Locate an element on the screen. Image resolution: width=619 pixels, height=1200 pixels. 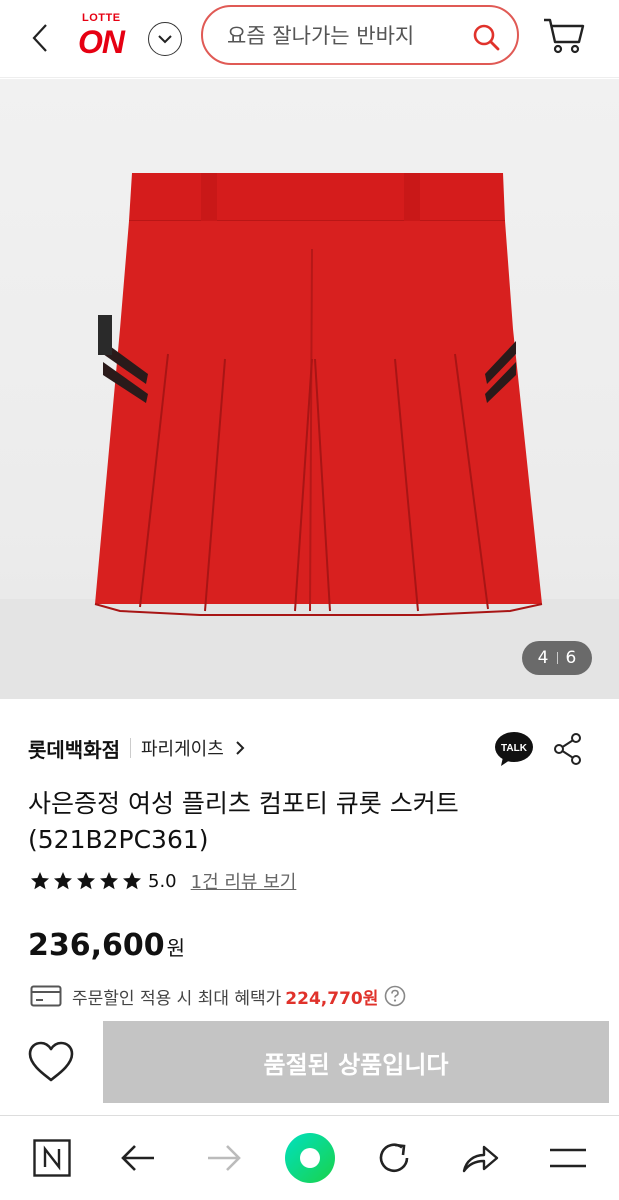
kakao-talk-button: TALK is located at coordinates (514, 749).